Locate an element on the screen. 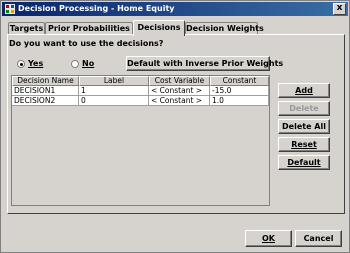 The width and height of the screenshot is (350, 253). ok-button-label: OK is located at coordinates (268, 238).